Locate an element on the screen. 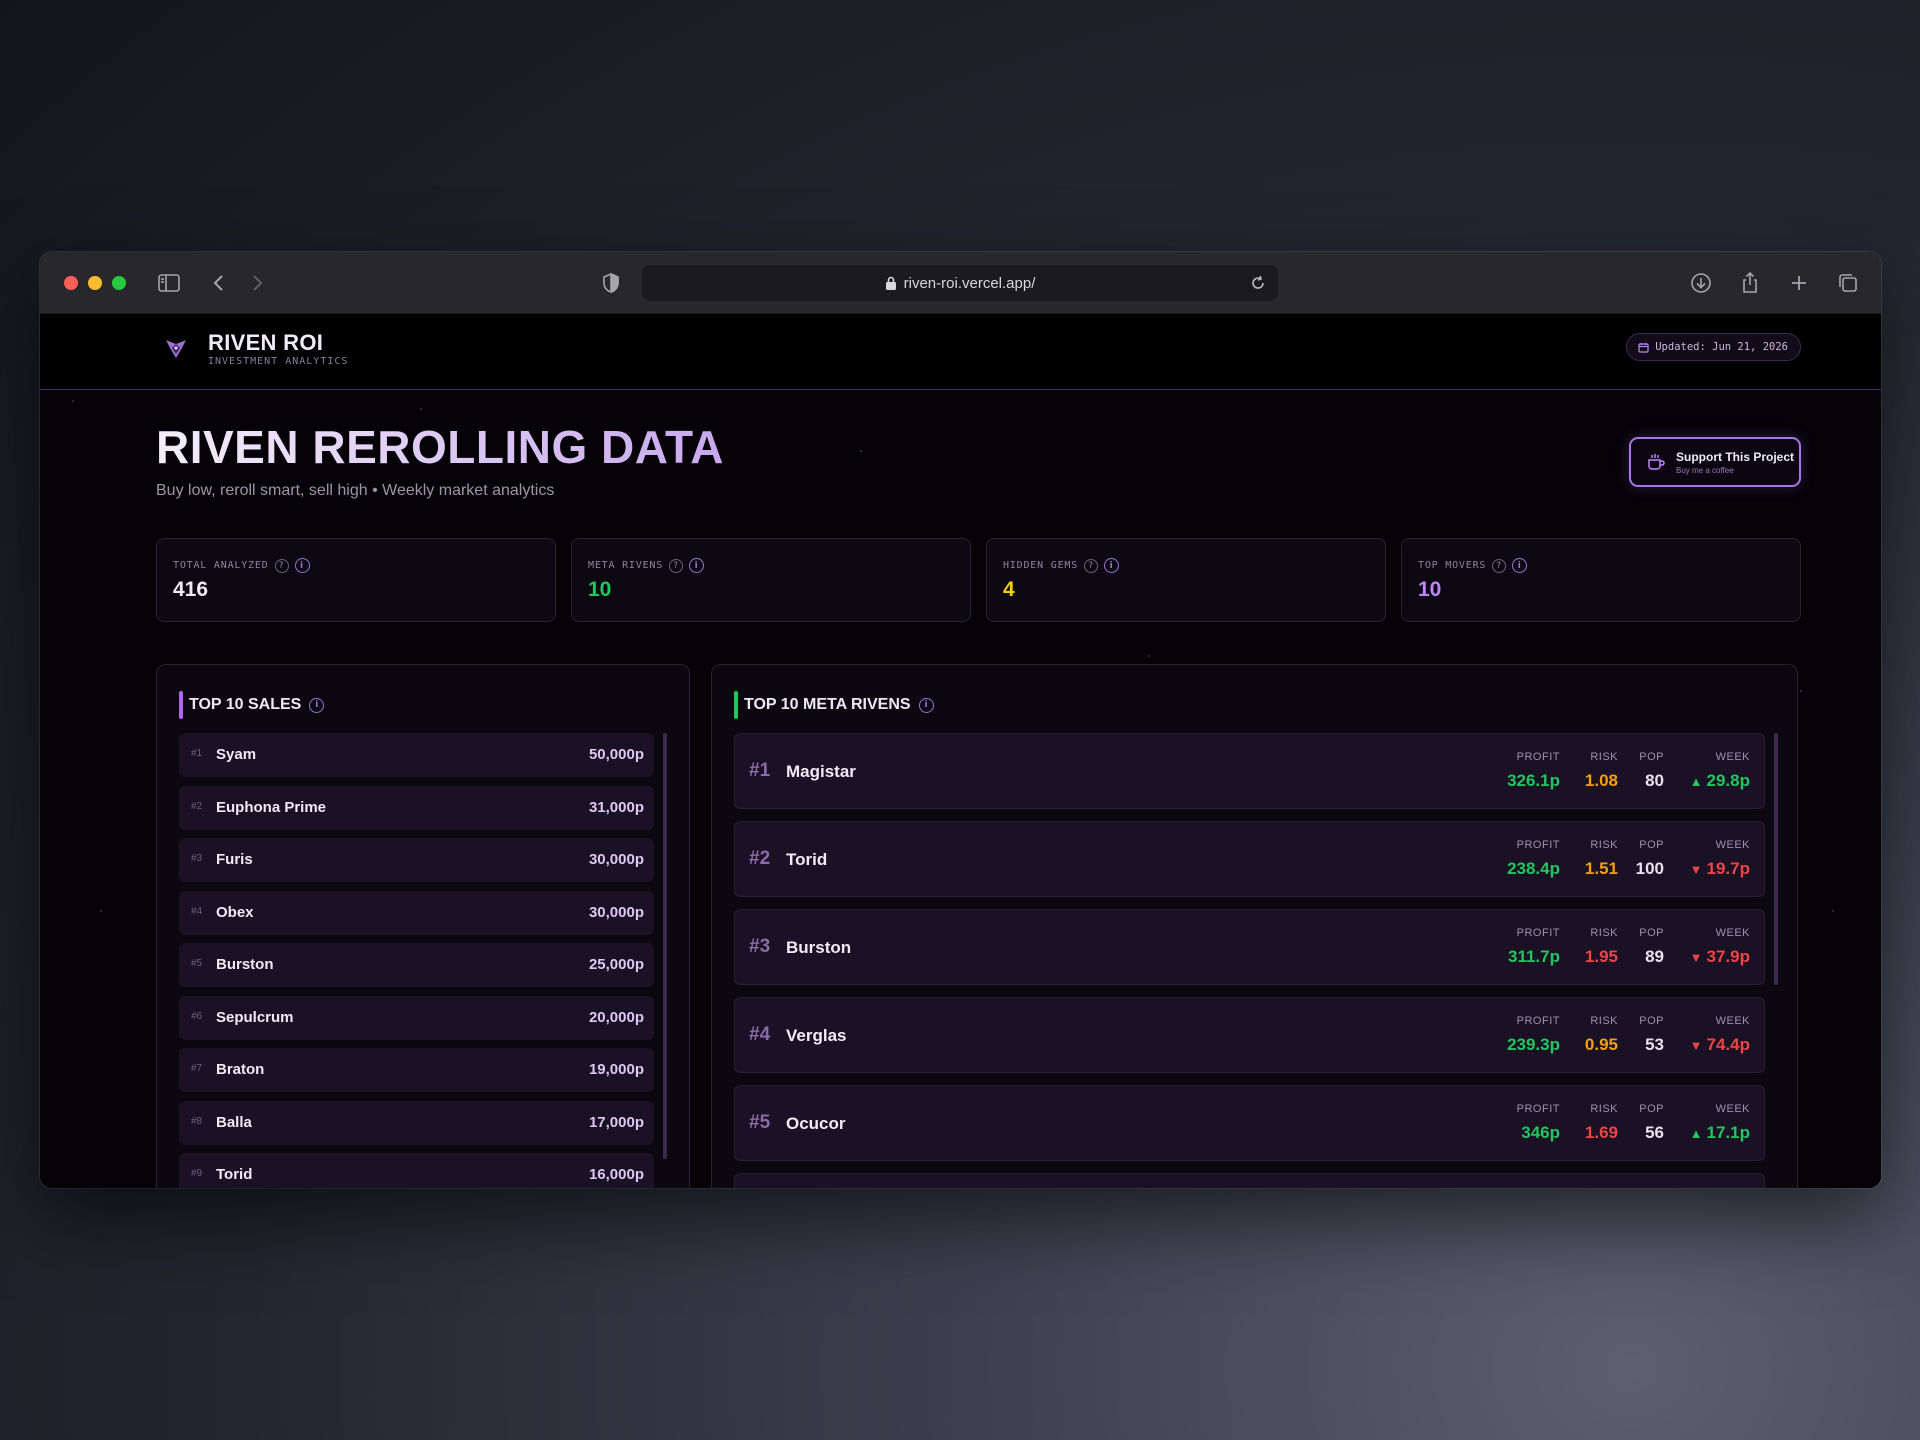 The height and width of the screenshot is (1440, 1920). table-row: #8 Balla 17,000p is located at coordinates (416, 1122).